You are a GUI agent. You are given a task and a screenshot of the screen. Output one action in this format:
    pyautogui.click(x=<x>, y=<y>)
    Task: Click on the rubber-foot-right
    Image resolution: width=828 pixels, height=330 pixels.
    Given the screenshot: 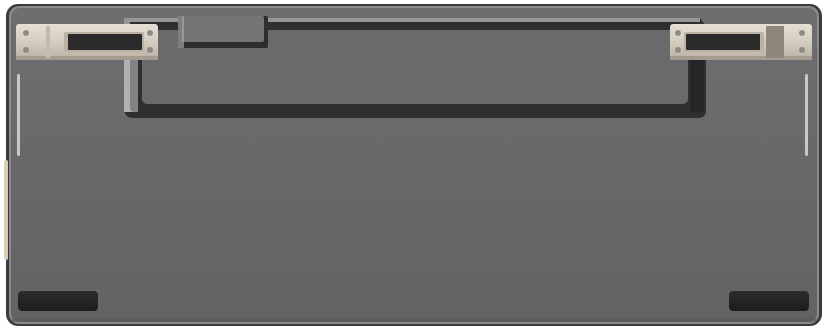 What is the action you would take?
    pyautogui.click(x=769, y=301)
    